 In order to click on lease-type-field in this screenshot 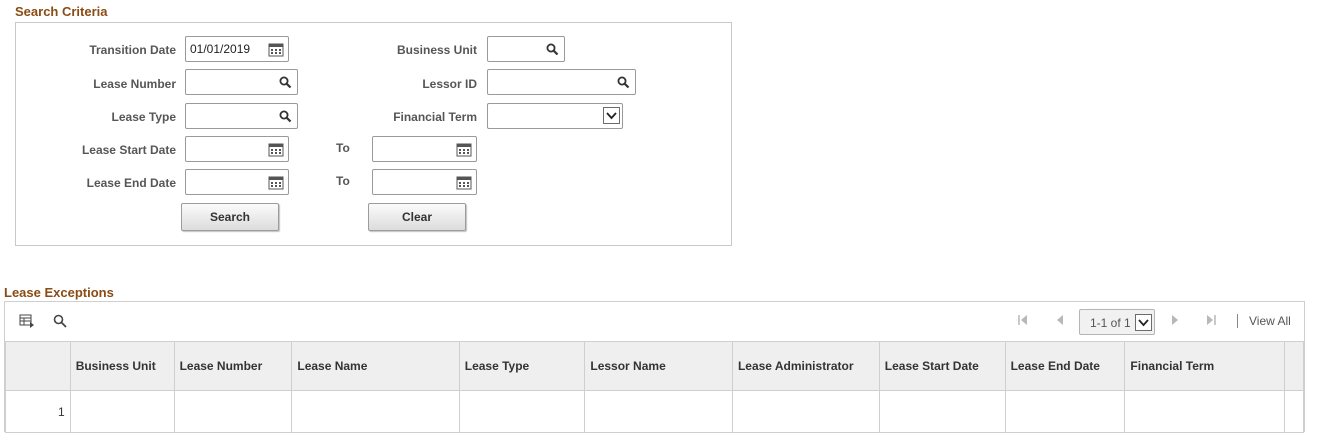, I will do `click(241, 116)`.